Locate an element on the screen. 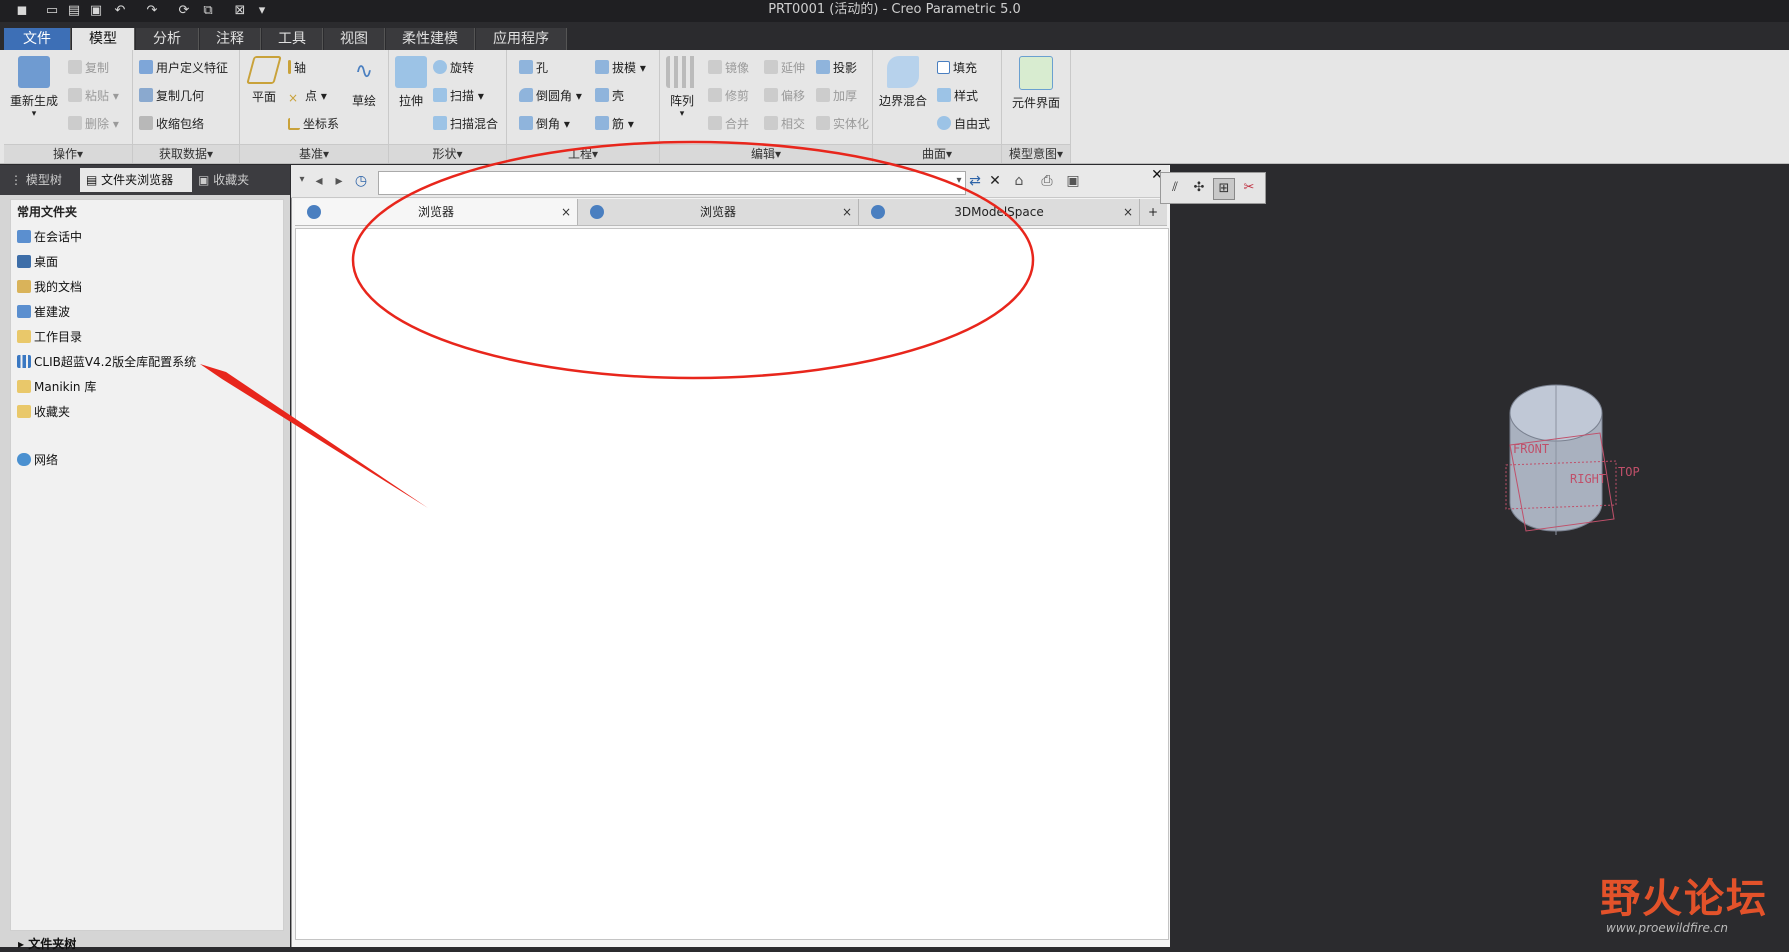  sweep-button: 扫描 ▾ is located at coordinates (458, 96).